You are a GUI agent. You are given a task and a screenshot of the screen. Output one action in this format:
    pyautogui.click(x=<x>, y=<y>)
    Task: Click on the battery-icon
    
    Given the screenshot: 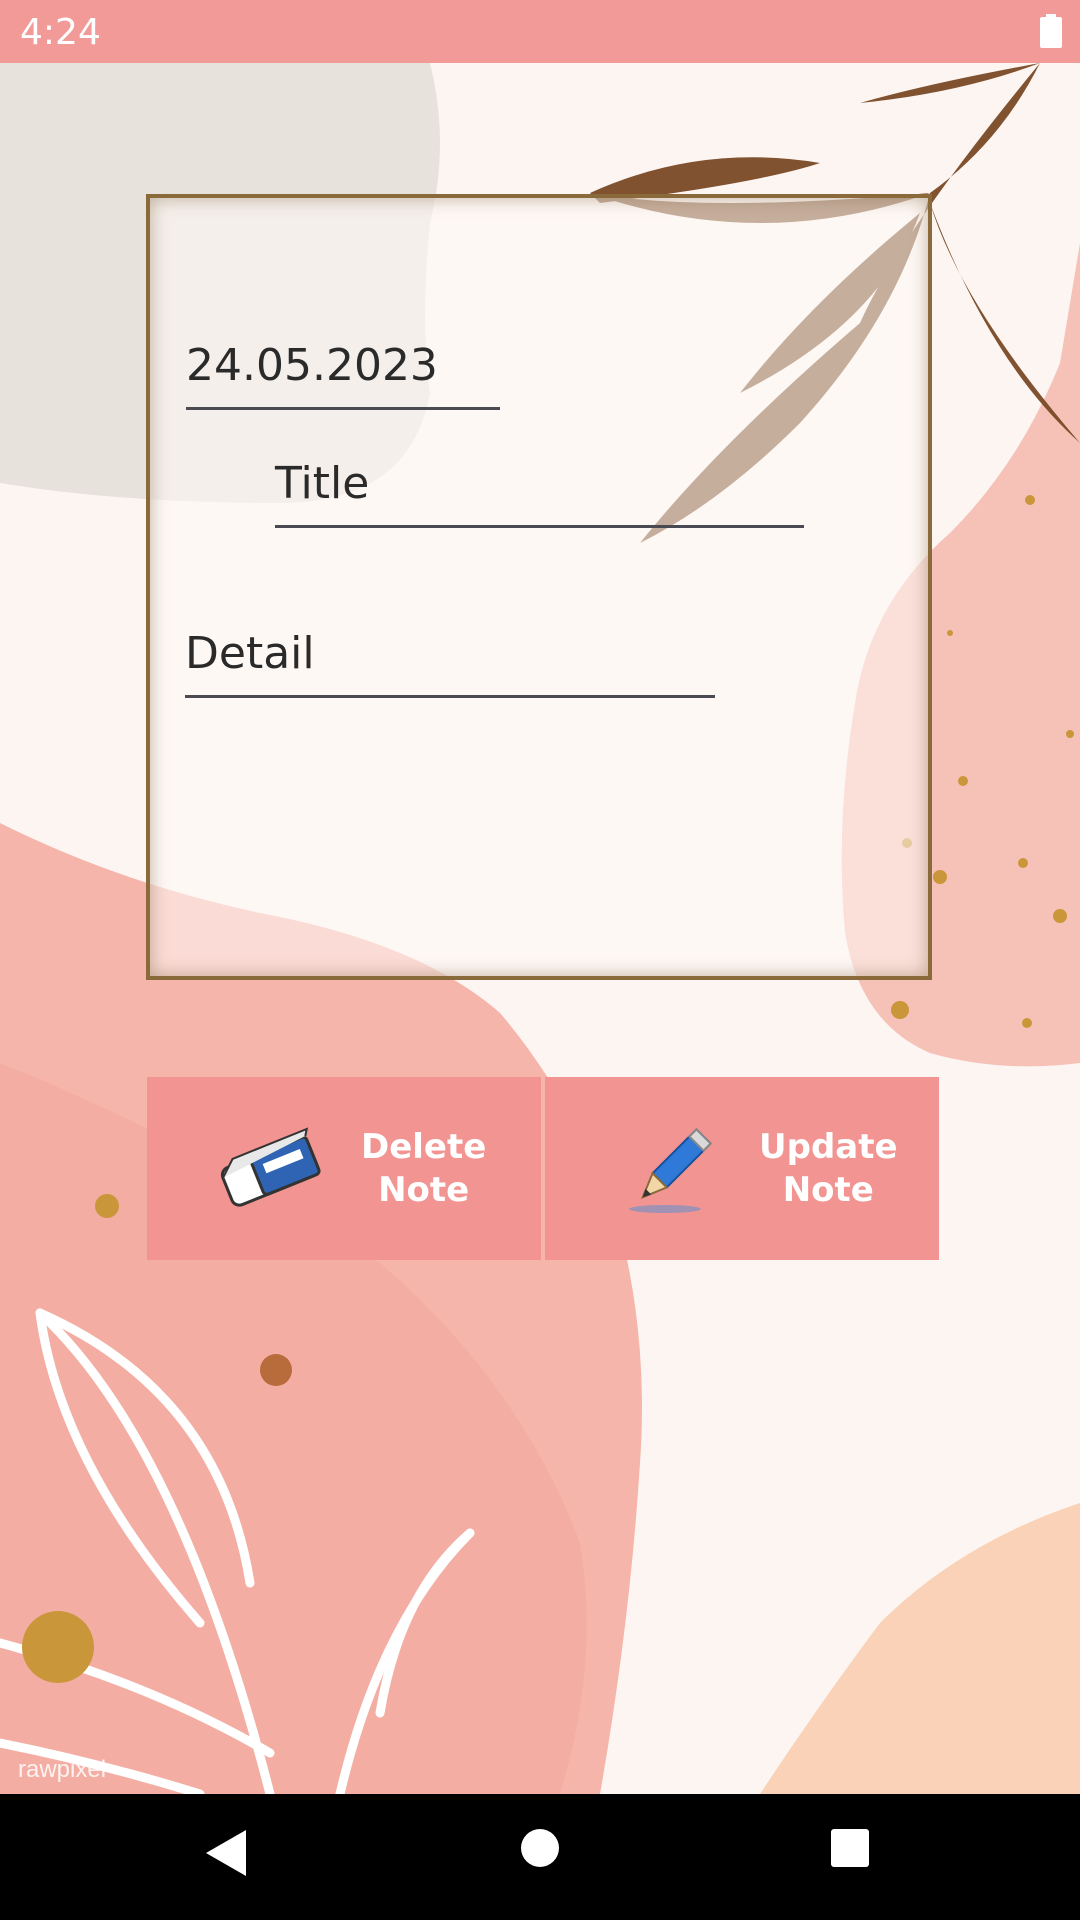 What is the action you would take?
    pyautogui.click(x=1051, y=31)
    